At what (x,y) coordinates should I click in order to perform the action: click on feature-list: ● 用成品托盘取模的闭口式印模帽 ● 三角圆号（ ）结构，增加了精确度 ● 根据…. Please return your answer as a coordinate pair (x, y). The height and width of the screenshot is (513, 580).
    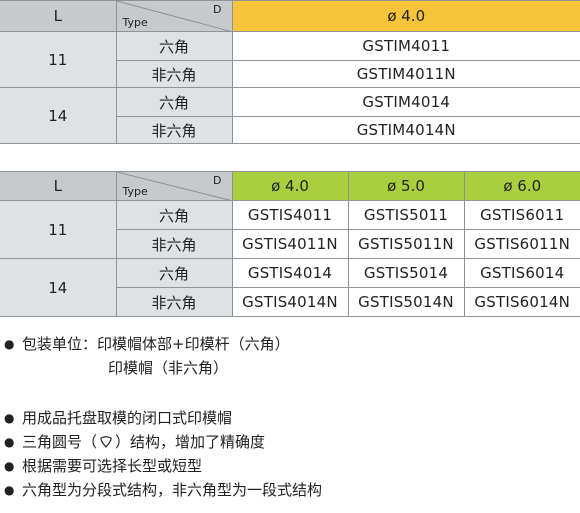
    Looking at the image, I should click on (163, 454).